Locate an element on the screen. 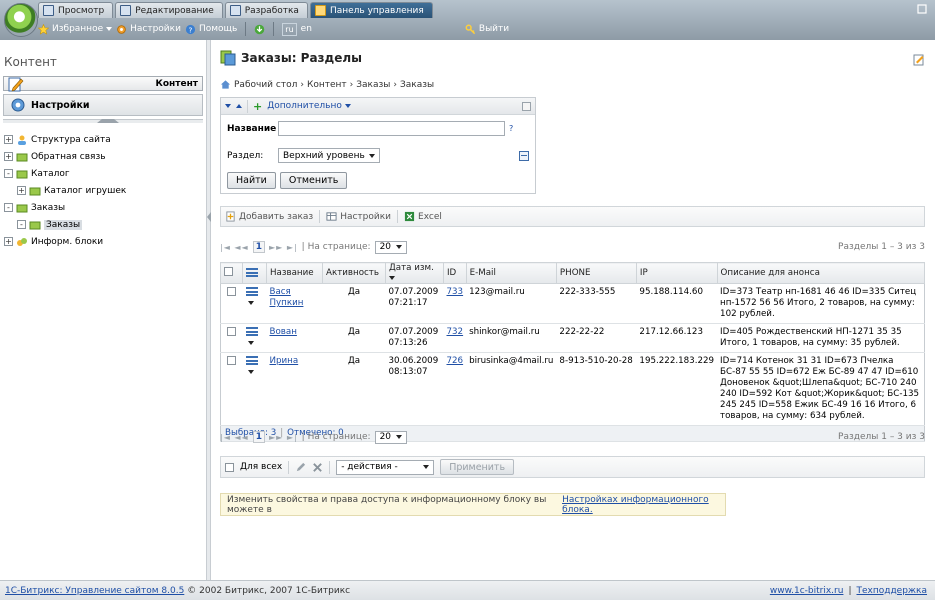 This screenshot has height=600, width=935. panel-collapse-handle is located at coordinates (103, 121).